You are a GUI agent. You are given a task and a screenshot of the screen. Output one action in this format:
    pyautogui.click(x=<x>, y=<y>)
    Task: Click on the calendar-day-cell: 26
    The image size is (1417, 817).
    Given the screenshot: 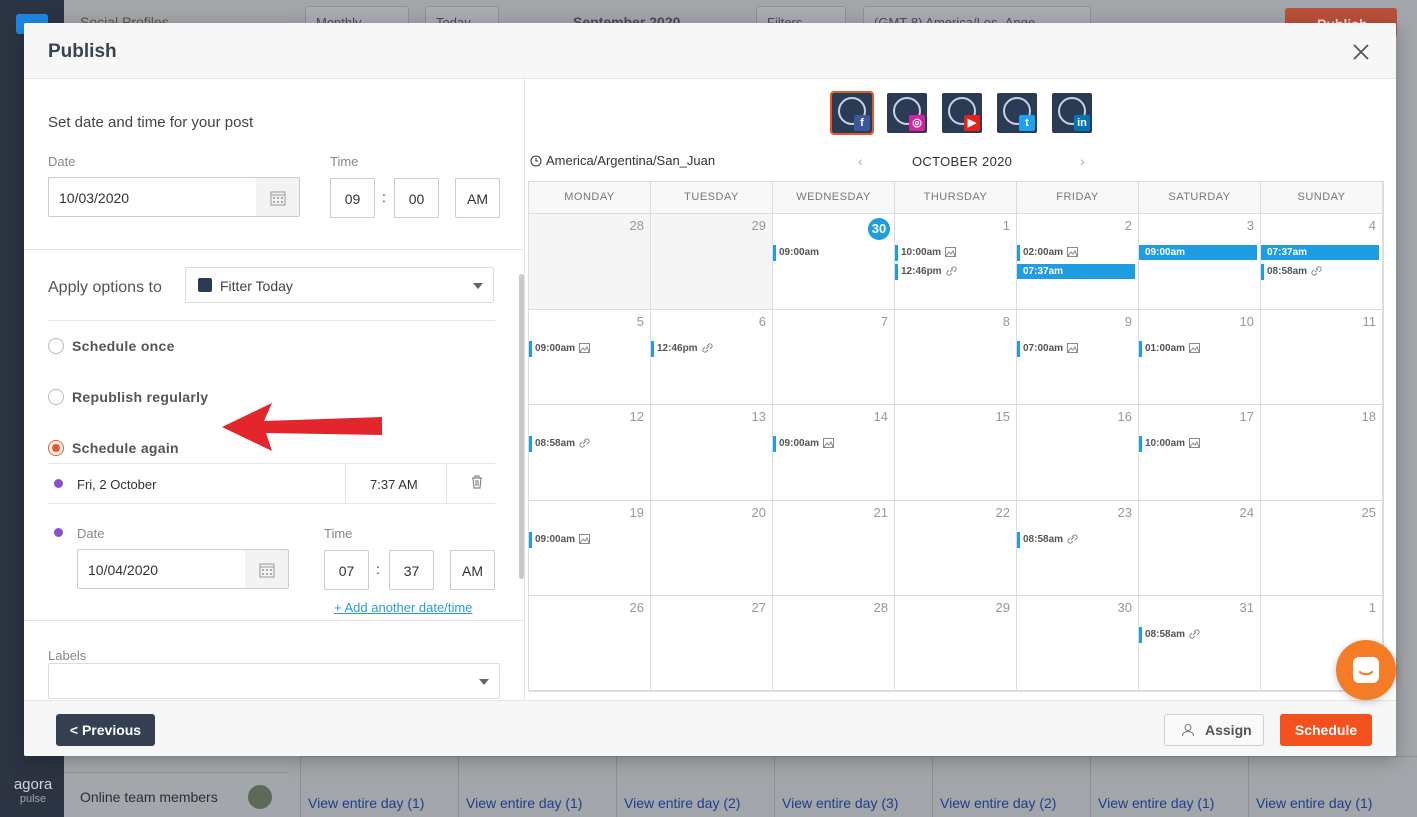 What is the action you would take?
    pyautogui.click(x=590, y=644)
    